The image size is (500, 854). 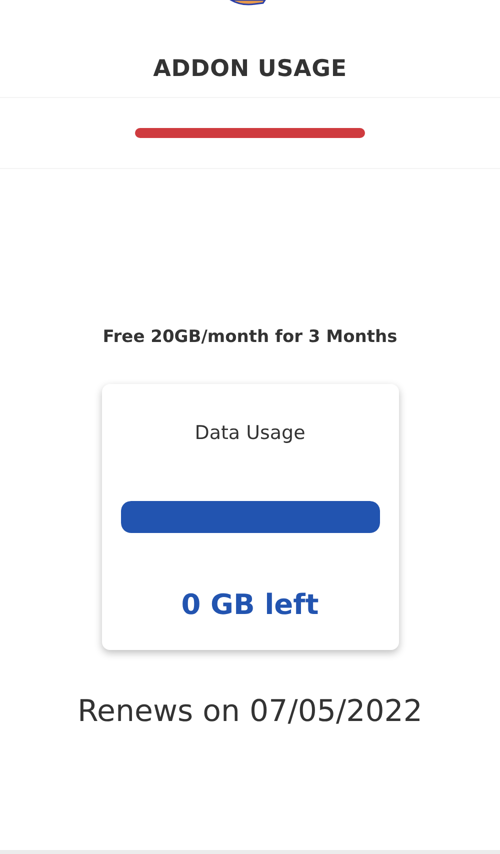 What do you see at coordinates (250, 604) in the screenshot?
I see `data-remaining: 0 GB left` at bounding box center [250, 604].